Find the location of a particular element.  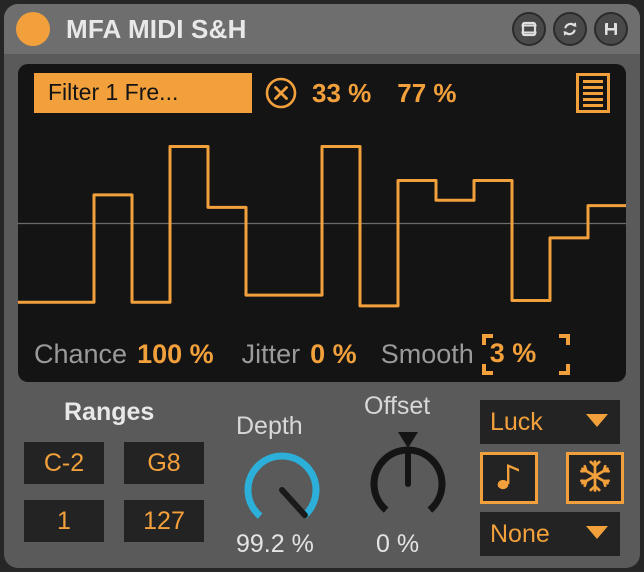

display-footer: Chance 100 % Jitter 0 % Smooth 3 % is located at coordinates (322, 354).